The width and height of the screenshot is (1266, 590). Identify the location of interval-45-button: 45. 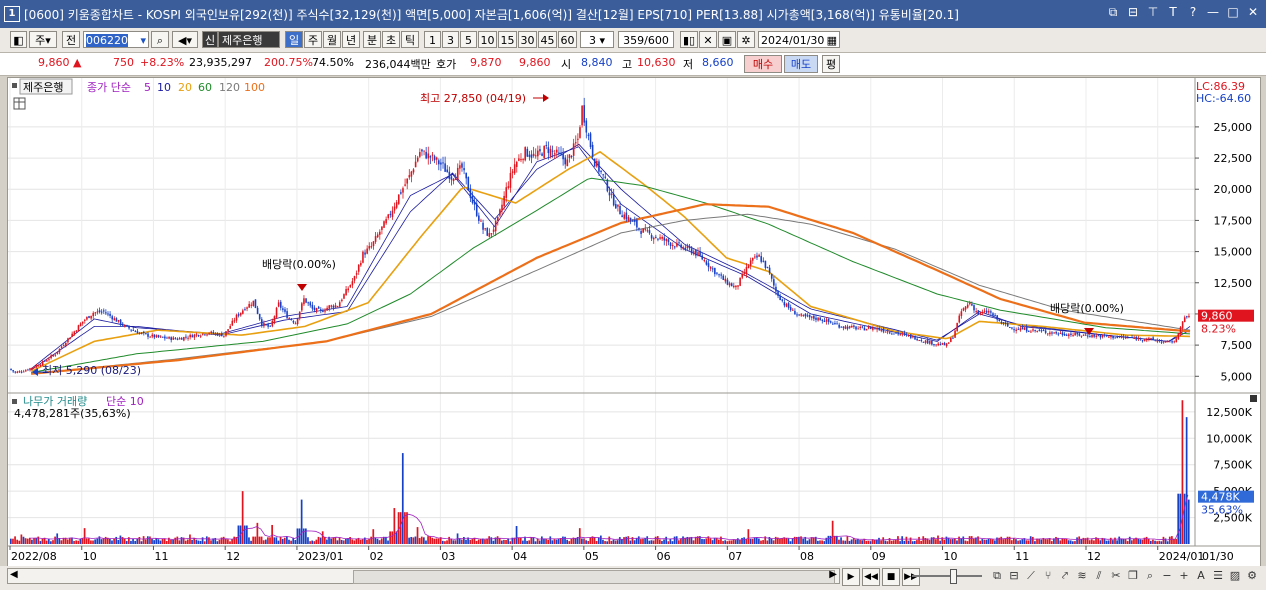
(547, 39).